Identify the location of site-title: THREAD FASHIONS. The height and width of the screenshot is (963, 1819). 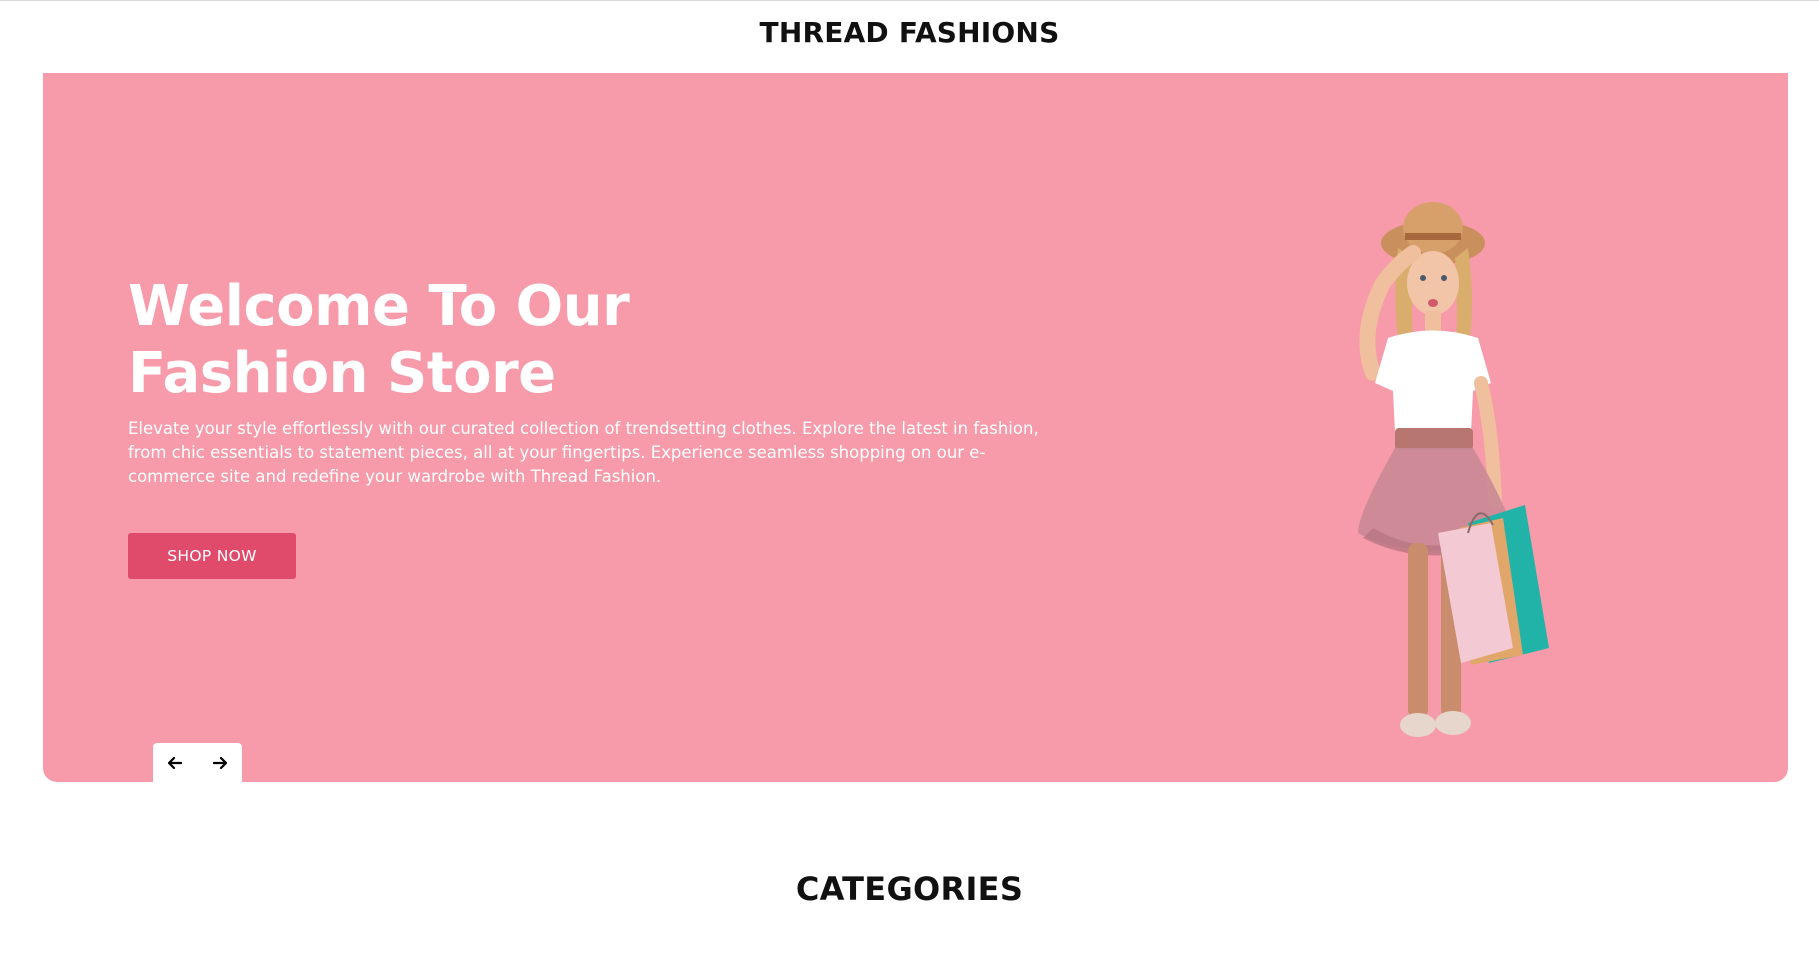
(909, 32).